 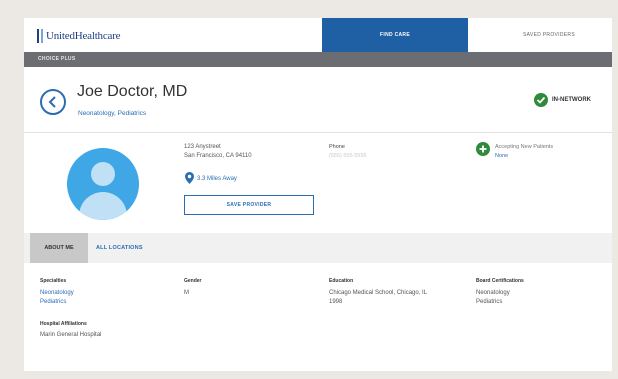 I want to click on accepting-patients-label: Accepting New Patients, so click(x=524, y=147).